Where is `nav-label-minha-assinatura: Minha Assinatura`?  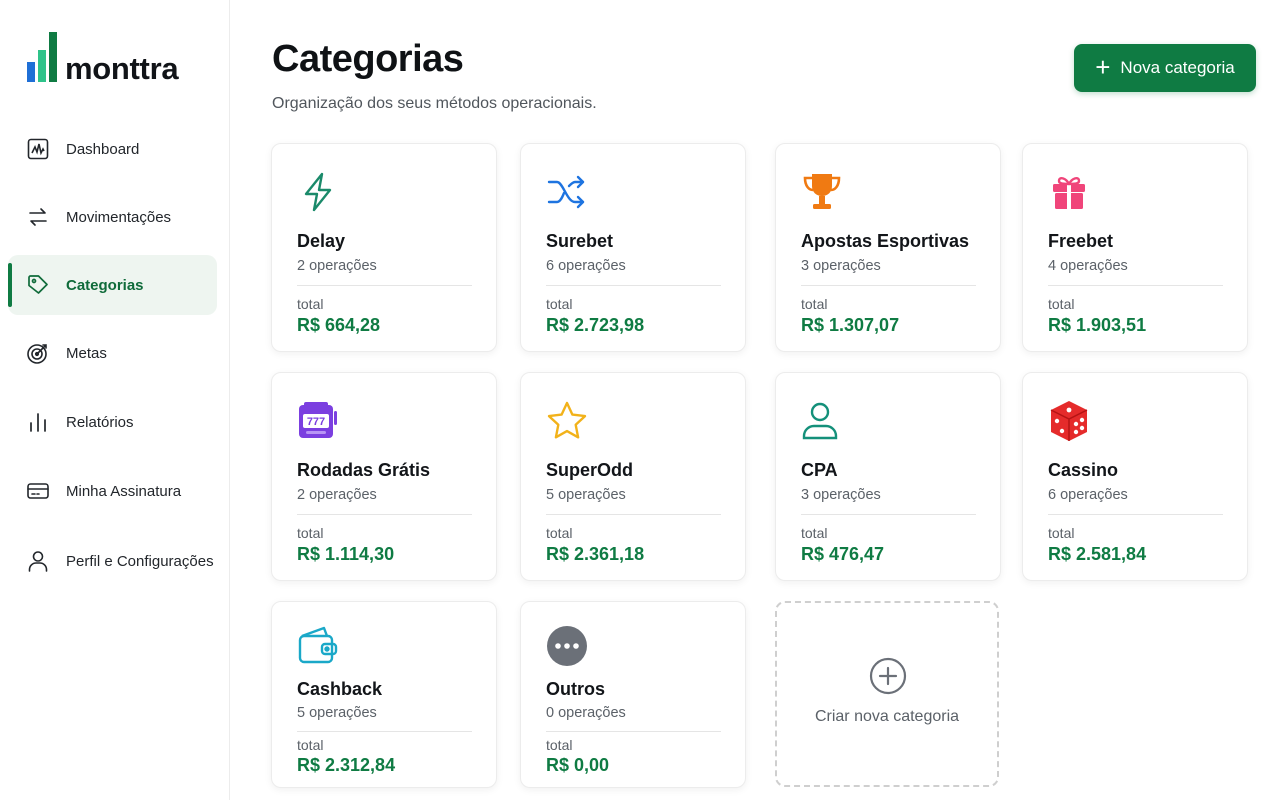 nav-label-minha-assinatura: Minha Assinatura is located at coordinates (124, 491).